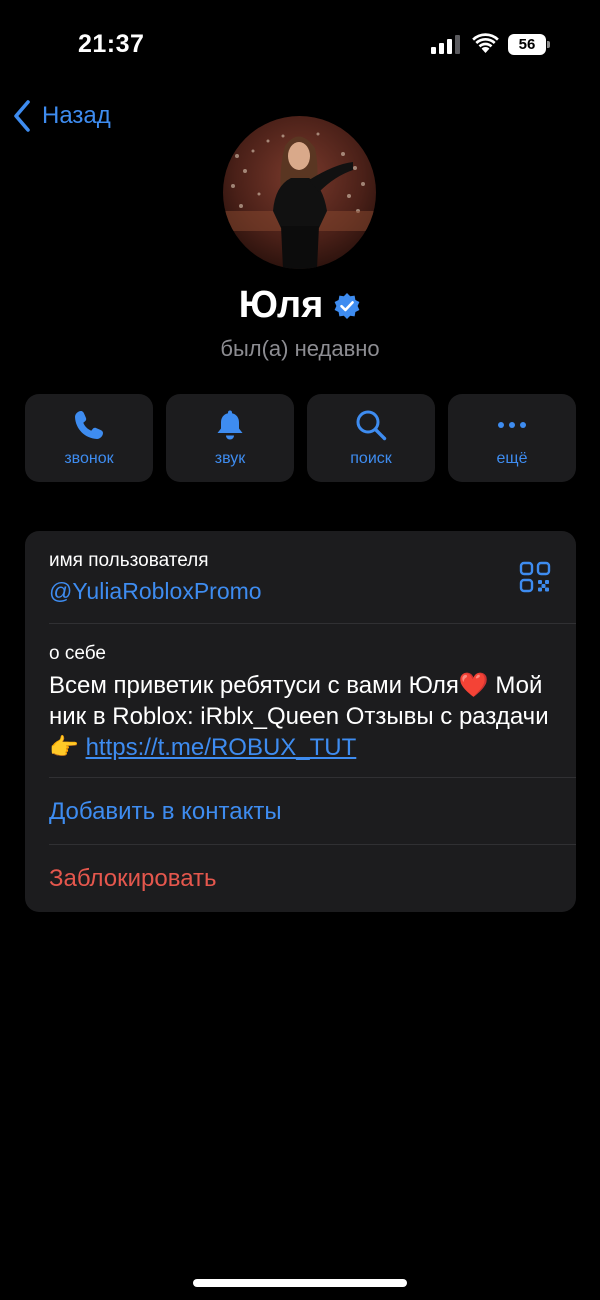 The width and height of the screenshot is (600, 1300). I want to click on search-icon, so click(371, 425).